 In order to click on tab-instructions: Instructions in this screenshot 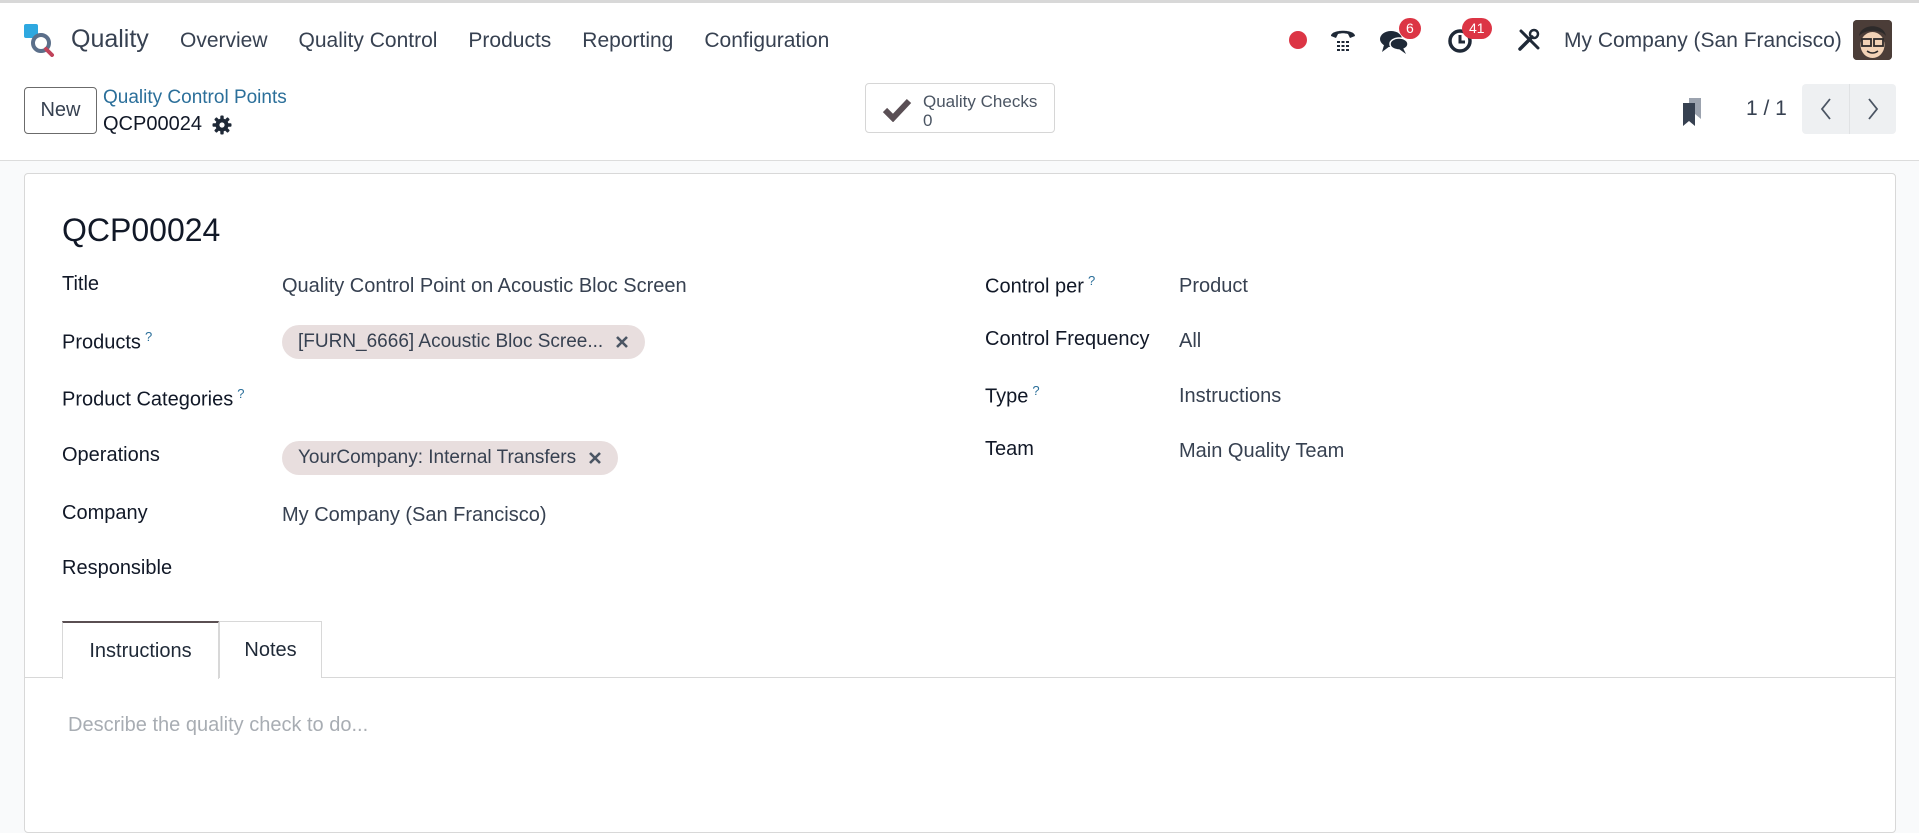, I will do `click(140, 650)`.